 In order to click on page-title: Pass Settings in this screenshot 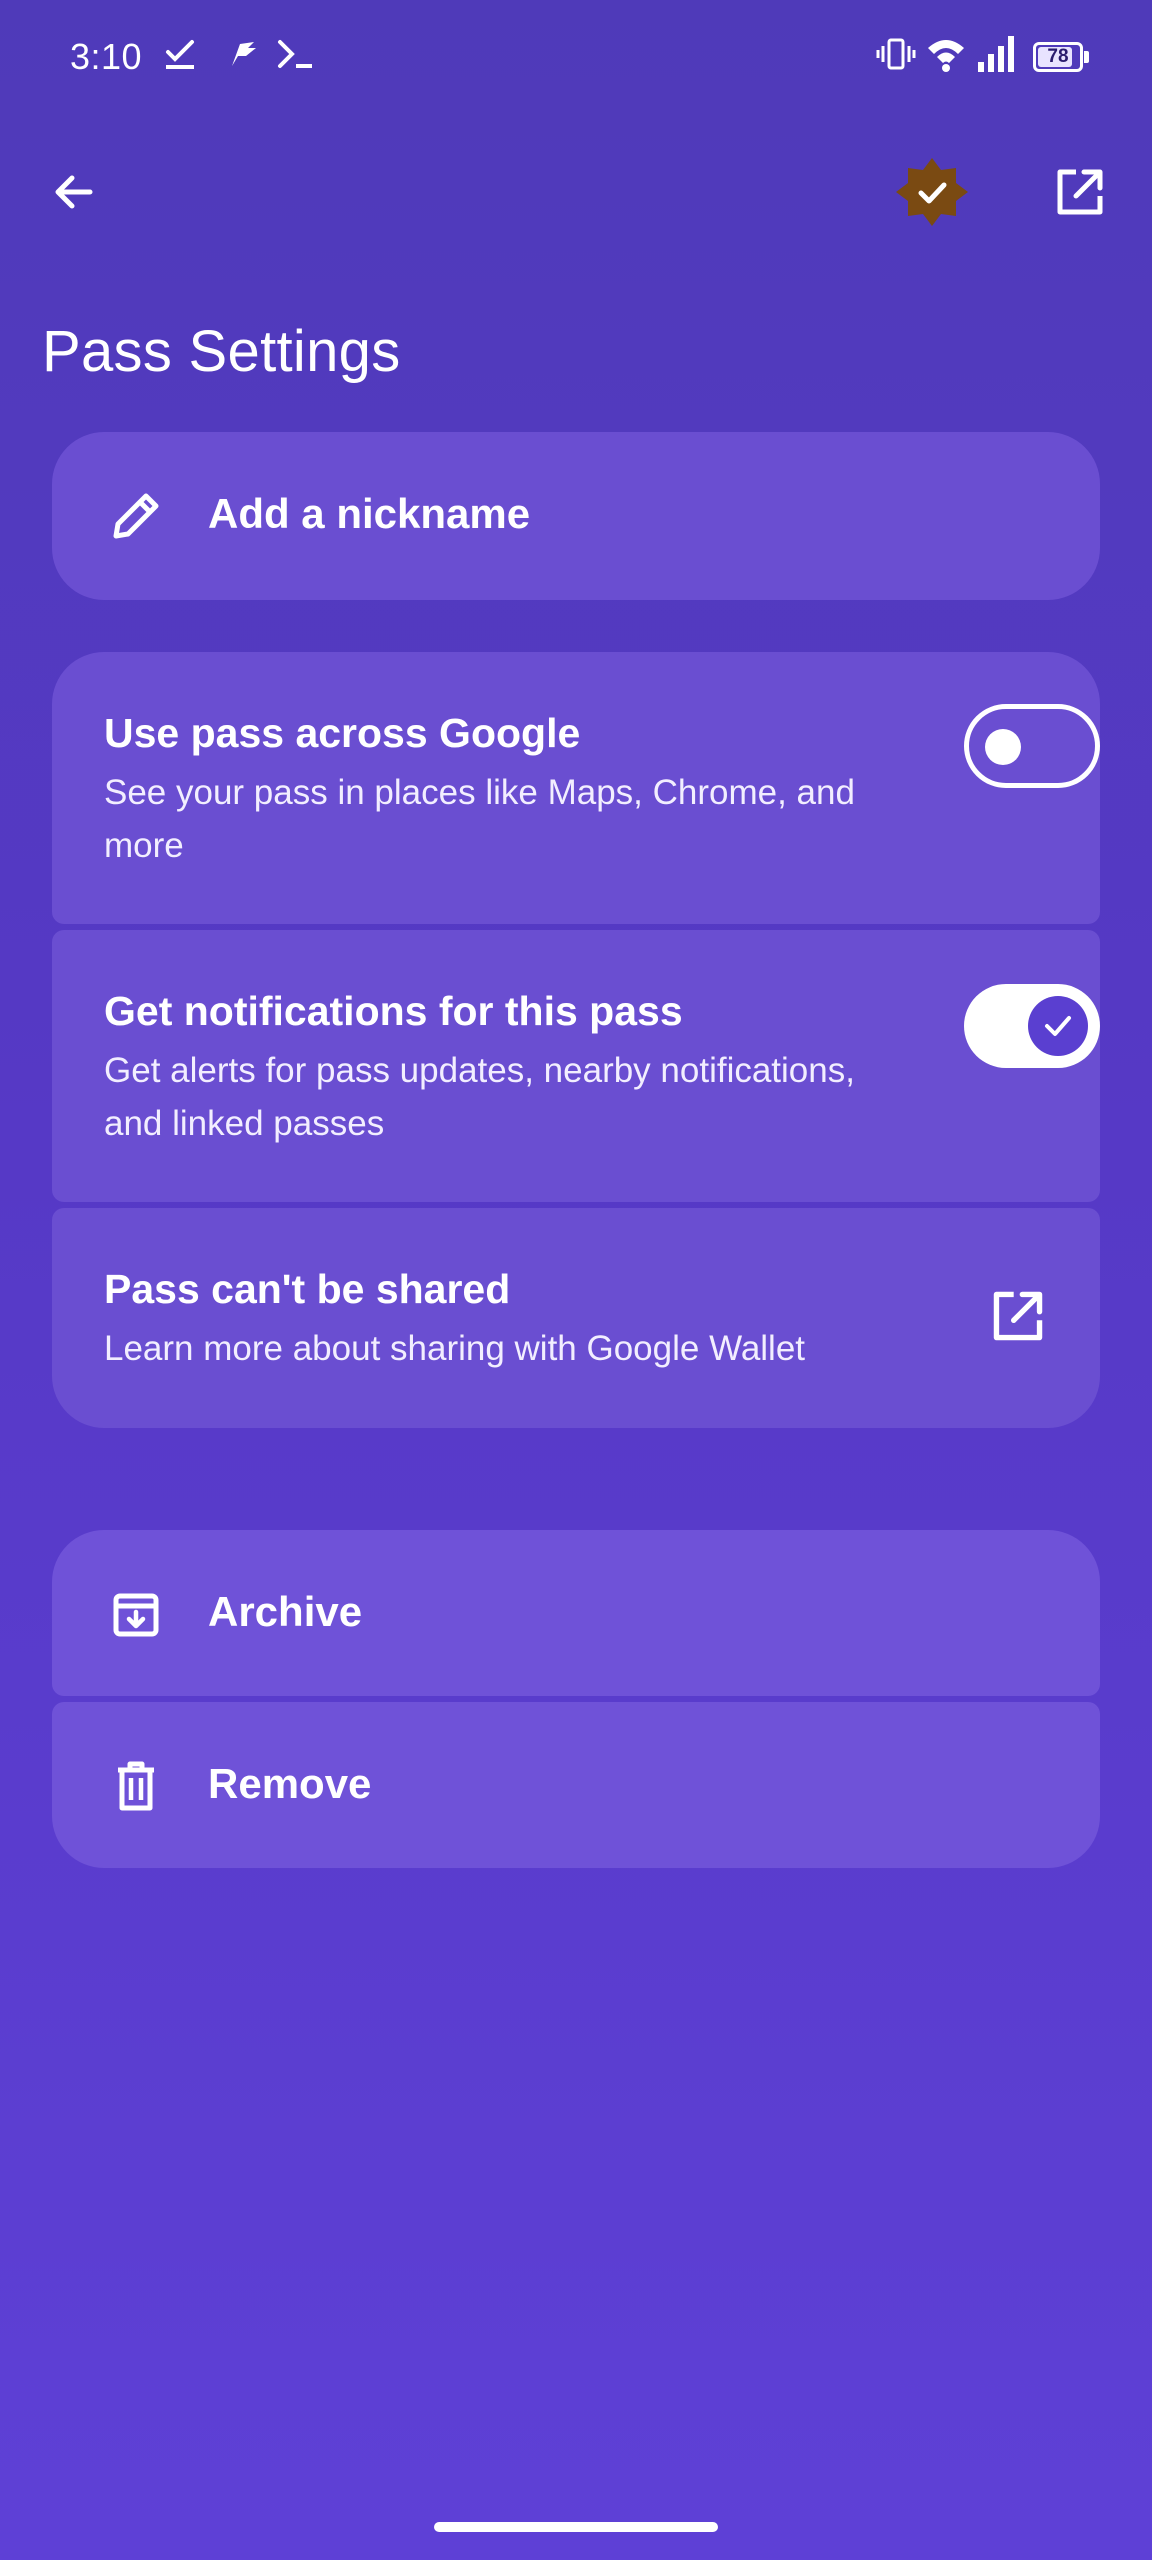, I will do `click(221, 351)`.